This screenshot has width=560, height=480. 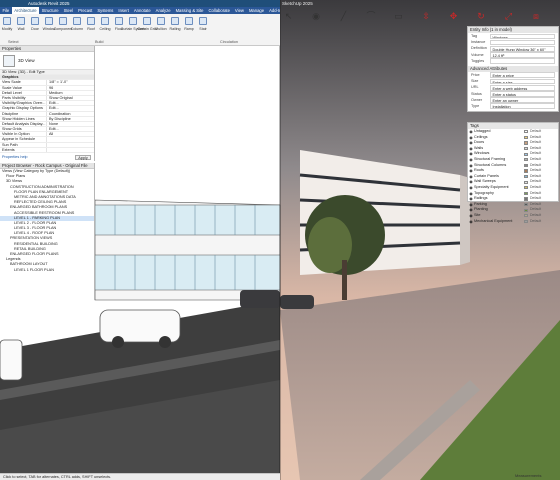 What do you see at coordinates (189, 29) in the screenshot?
I see `ribbon-tool-ramp: Ramp` at bounding box center [189, 29].